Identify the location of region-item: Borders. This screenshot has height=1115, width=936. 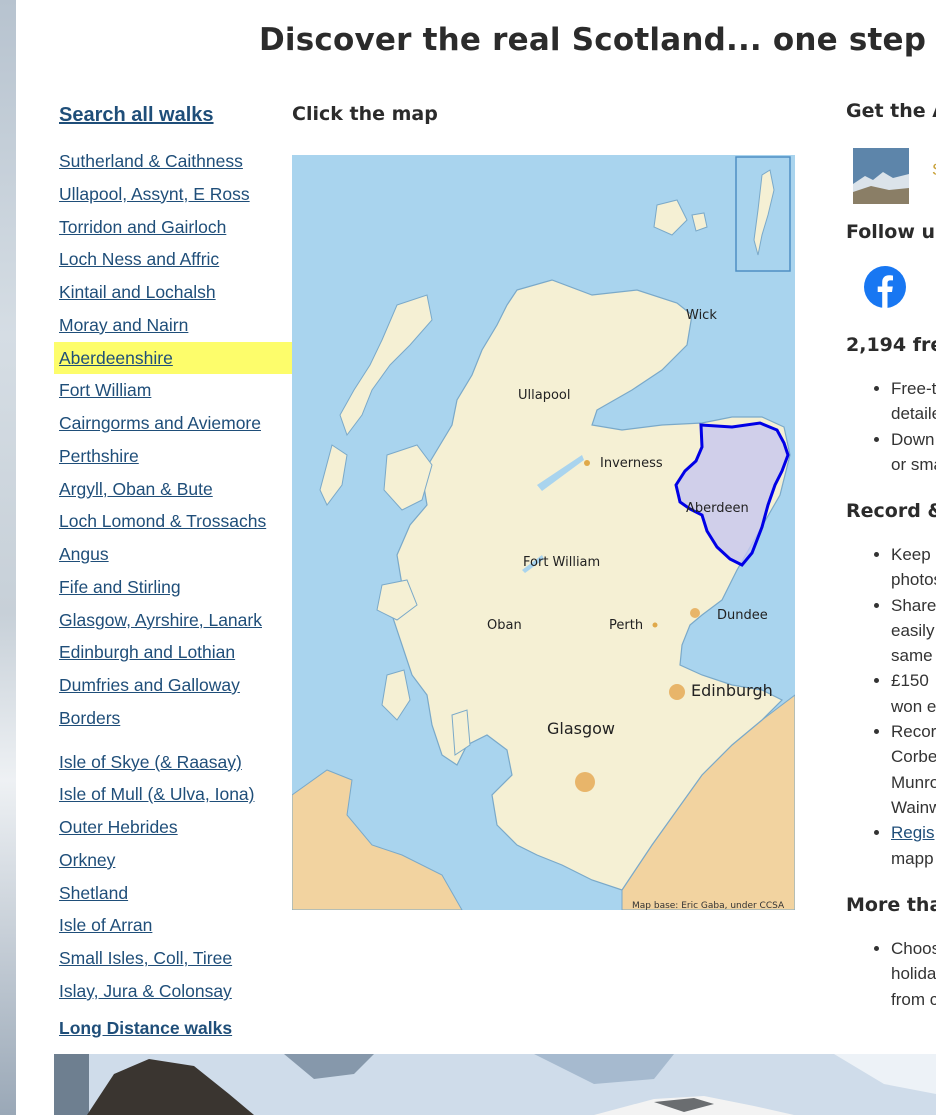
(173, 718).